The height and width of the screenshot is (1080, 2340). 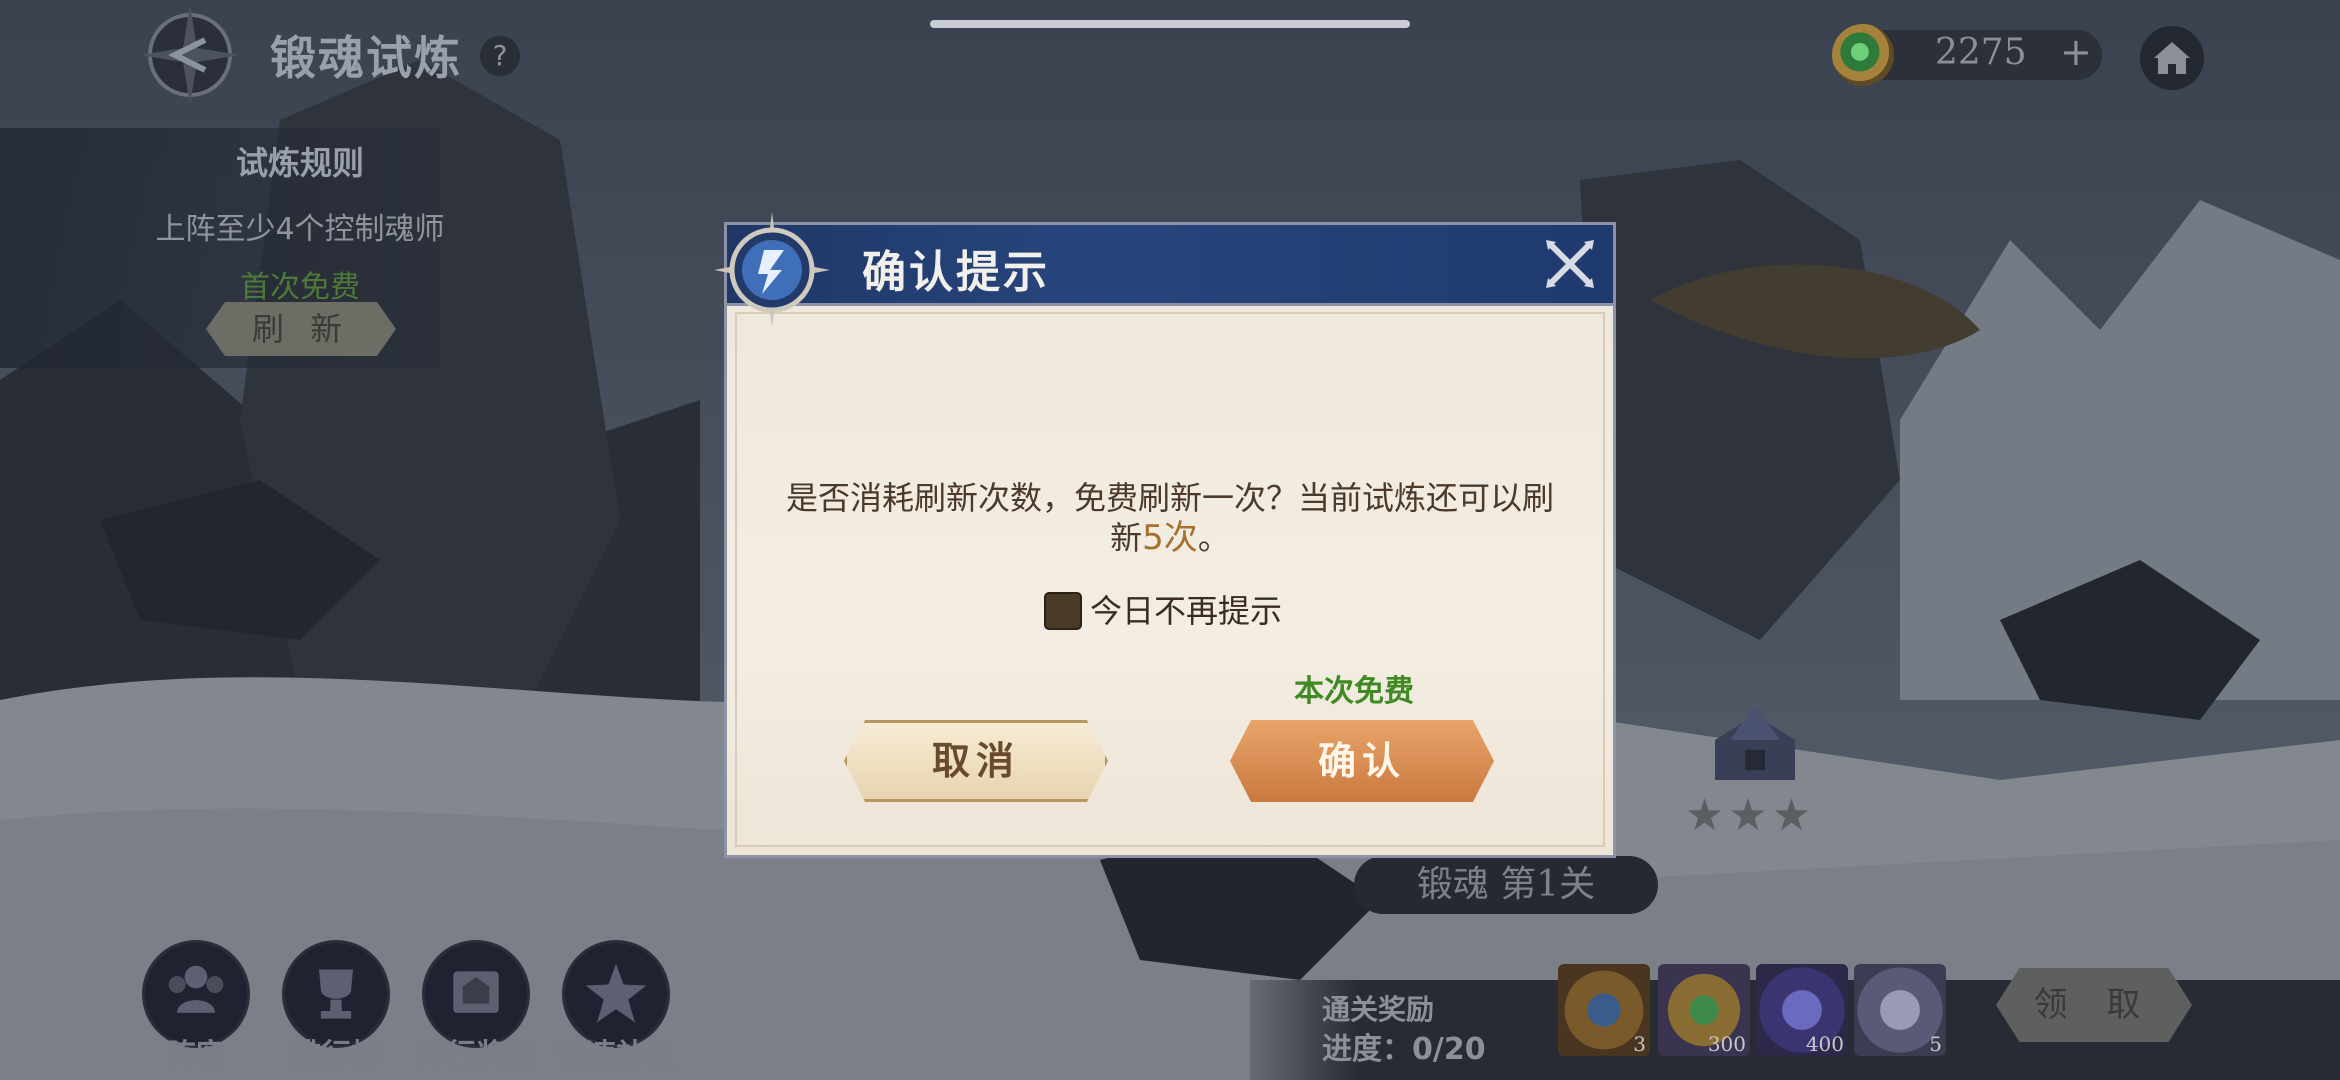 I want to click on refresh-count-highlight: 5次, so click(x=1170, y=538).